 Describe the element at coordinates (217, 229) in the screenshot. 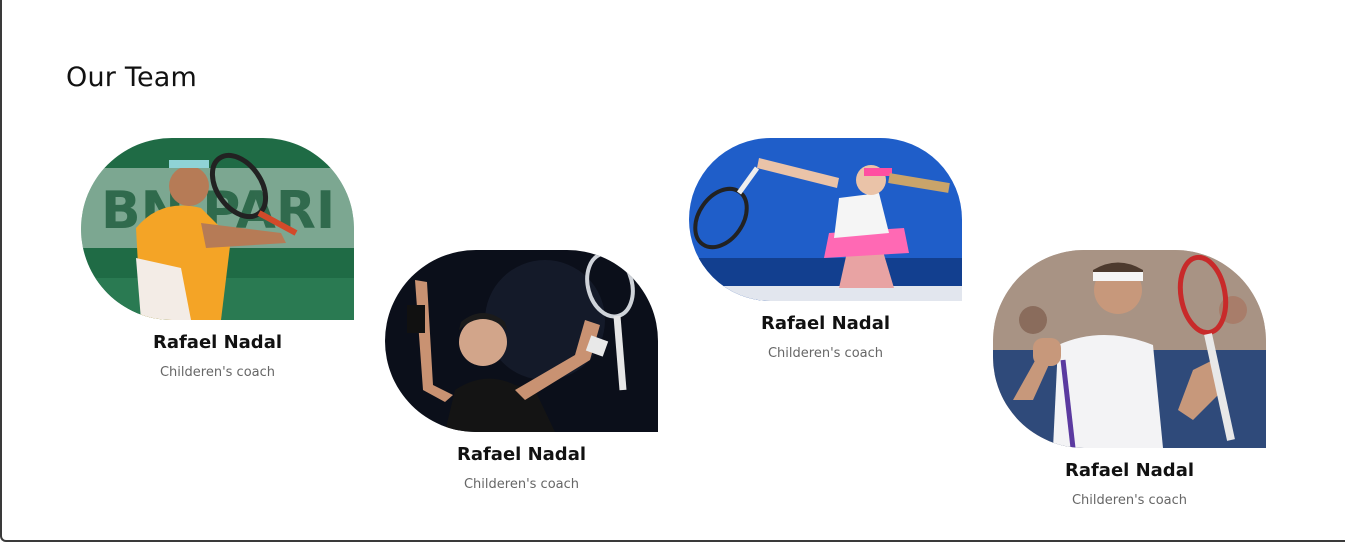

I see `team-member-photo: BN PARI` at that location.